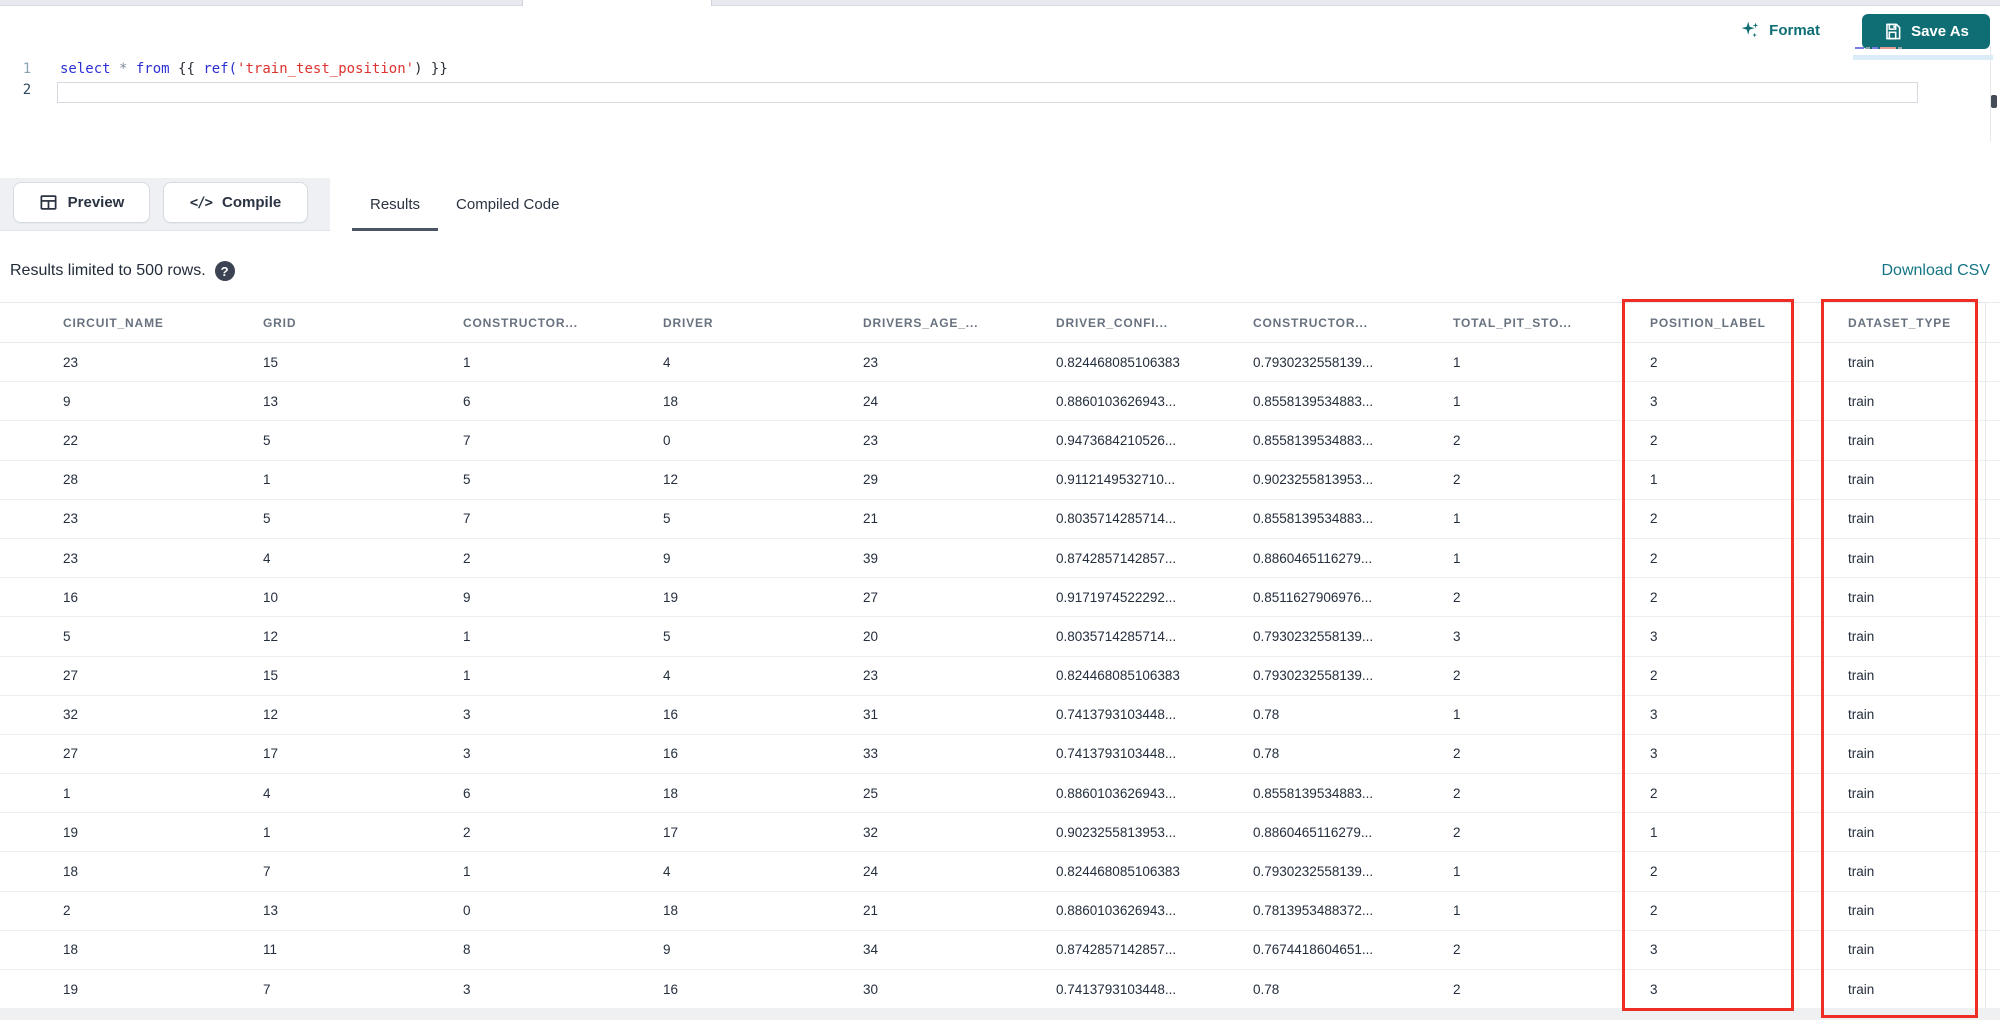  I want to click on tab-compiled-code: Compiled Code, so click(507, 204).